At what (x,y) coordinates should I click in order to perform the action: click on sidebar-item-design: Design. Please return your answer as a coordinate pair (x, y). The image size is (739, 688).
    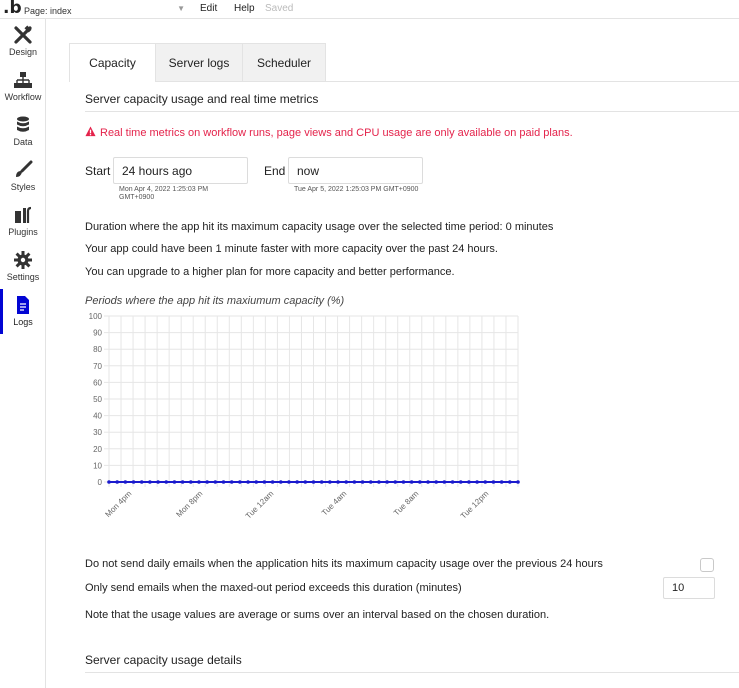
    Looking at the image, I should click on (23, 41).